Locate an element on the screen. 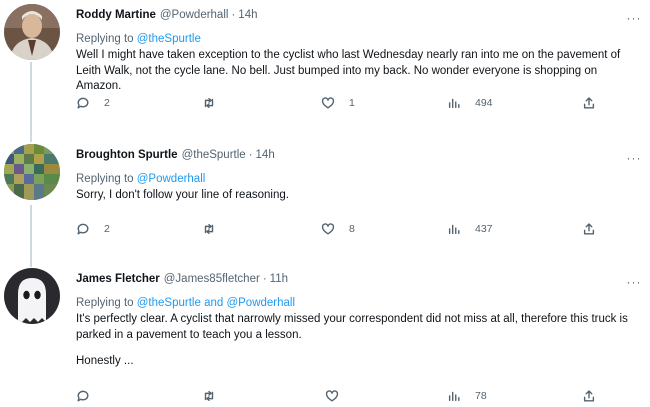 Image resolution: width=650 pixels, height=407 pixels. replying-to: Replying to @Powderhall is located at coordinates (140, 179).